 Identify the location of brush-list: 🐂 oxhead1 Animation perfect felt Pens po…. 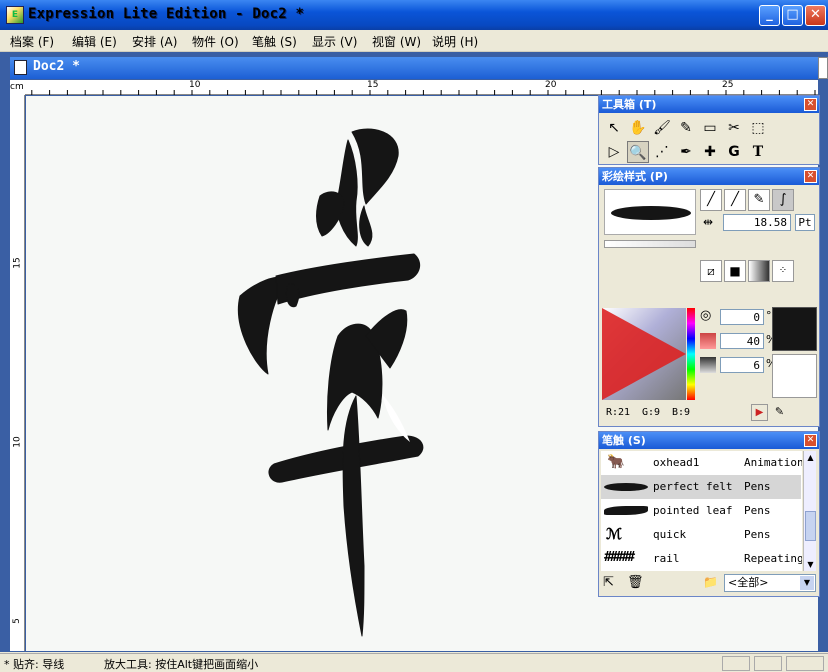
(701, 511).